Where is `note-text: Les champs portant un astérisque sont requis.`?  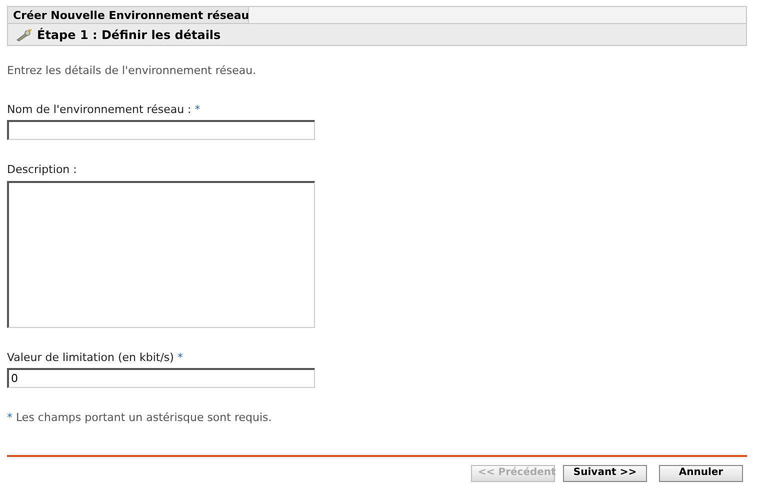
note-text: Les champs portant un astérisque sont requis. is located at coordinates (144, 417).